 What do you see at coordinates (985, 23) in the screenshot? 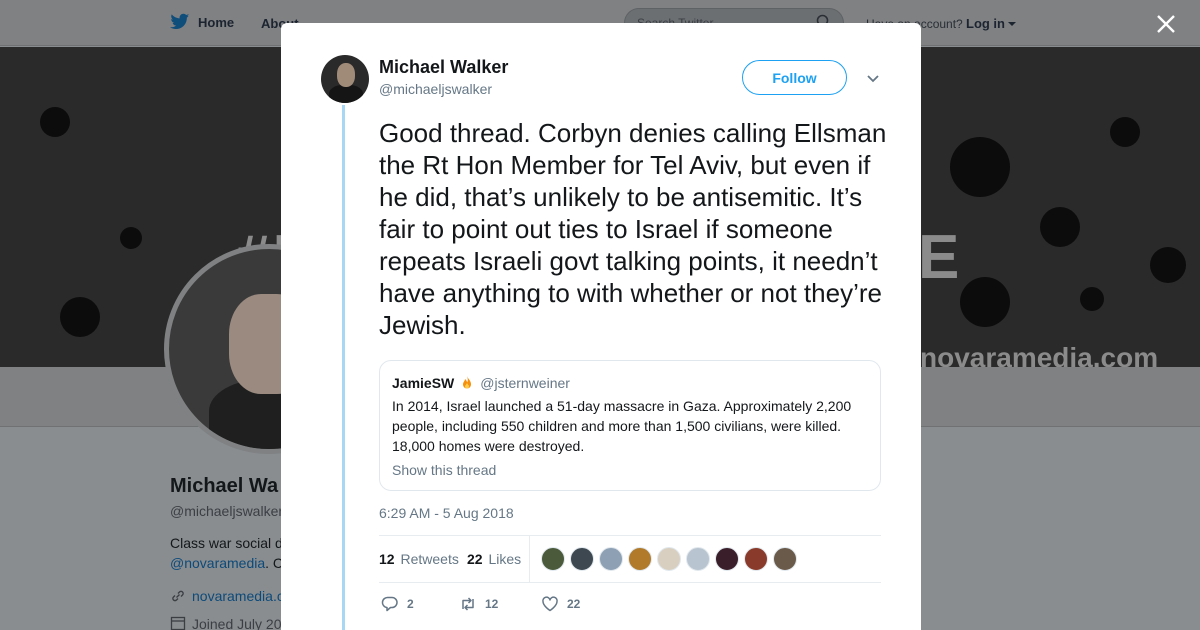
I see `login-link: Log in` at bounding box center [985, 23].